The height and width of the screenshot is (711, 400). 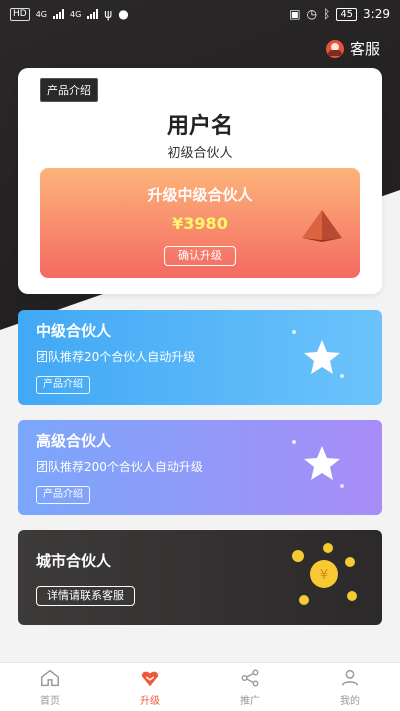 I want to click on bottom-tab-bar: 首页 升级 推广 我的, so click(x=200, y=686).